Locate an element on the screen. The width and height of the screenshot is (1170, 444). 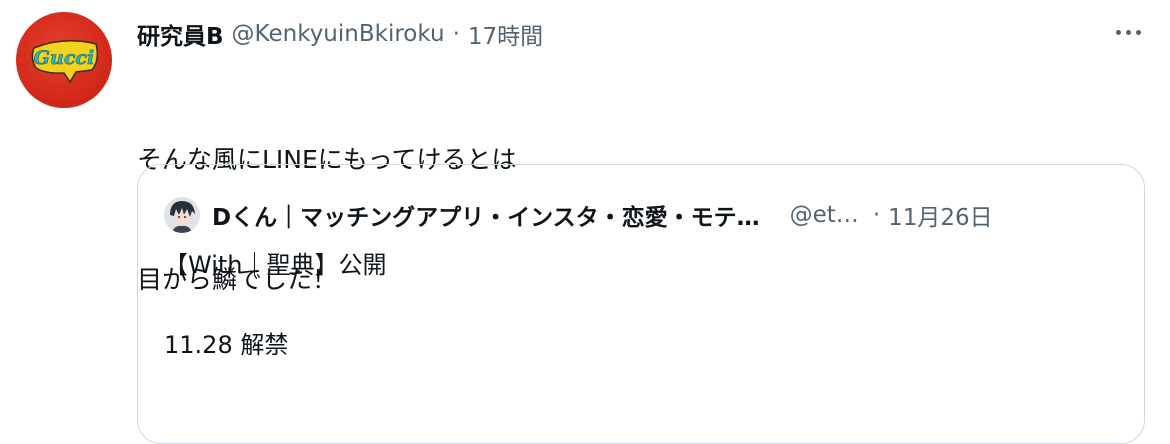
quoted-text-line: 【With｜聖典】公開 is located at coordinates (275, 265).